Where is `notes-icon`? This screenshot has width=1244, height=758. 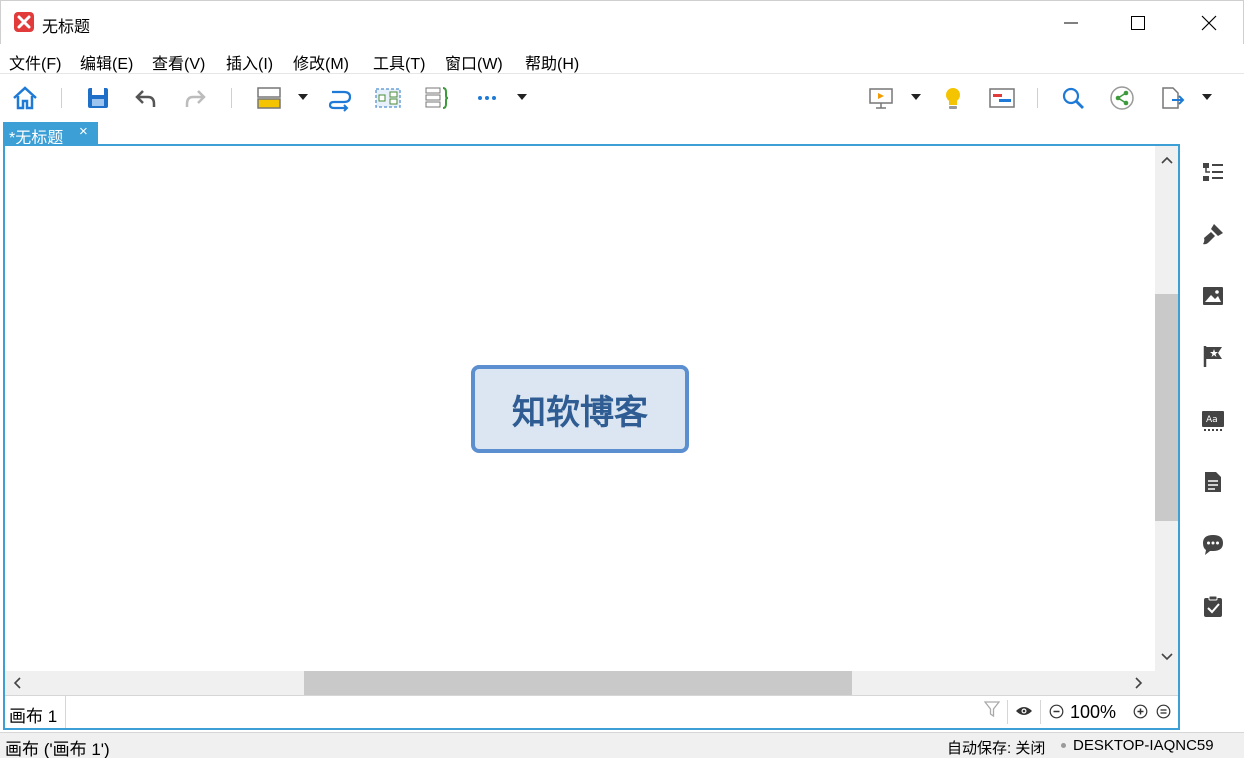 notes-icon is located at coordinates (1213, 482).